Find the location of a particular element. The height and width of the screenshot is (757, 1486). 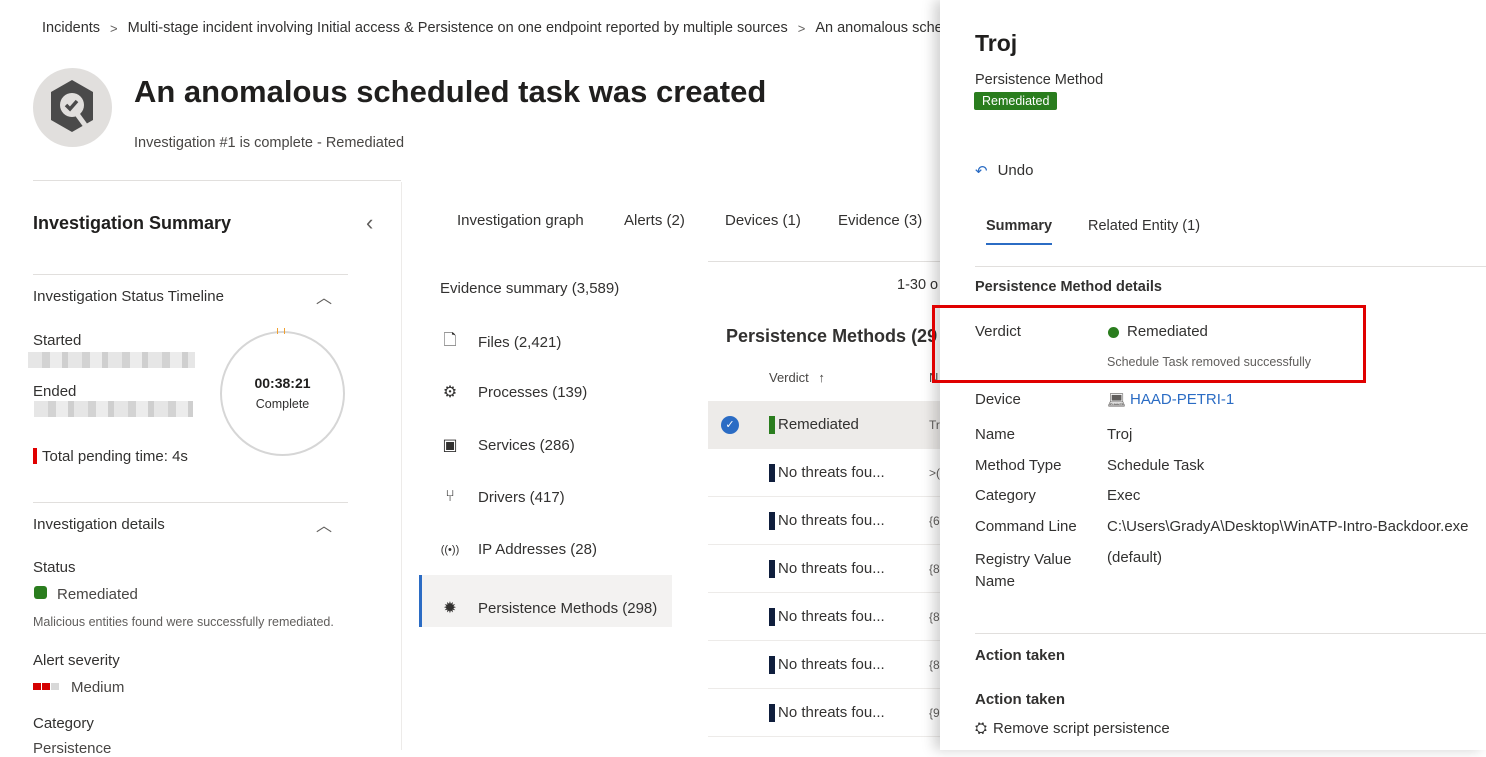

tab-summary: Summary is located at coordinates (1019, 231).